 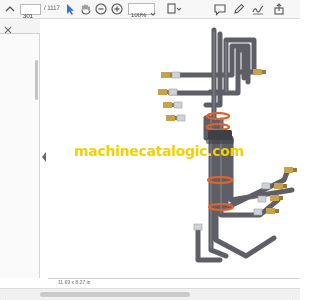 I want to click on scrollbar-thumb, so click(x=115, y=294).